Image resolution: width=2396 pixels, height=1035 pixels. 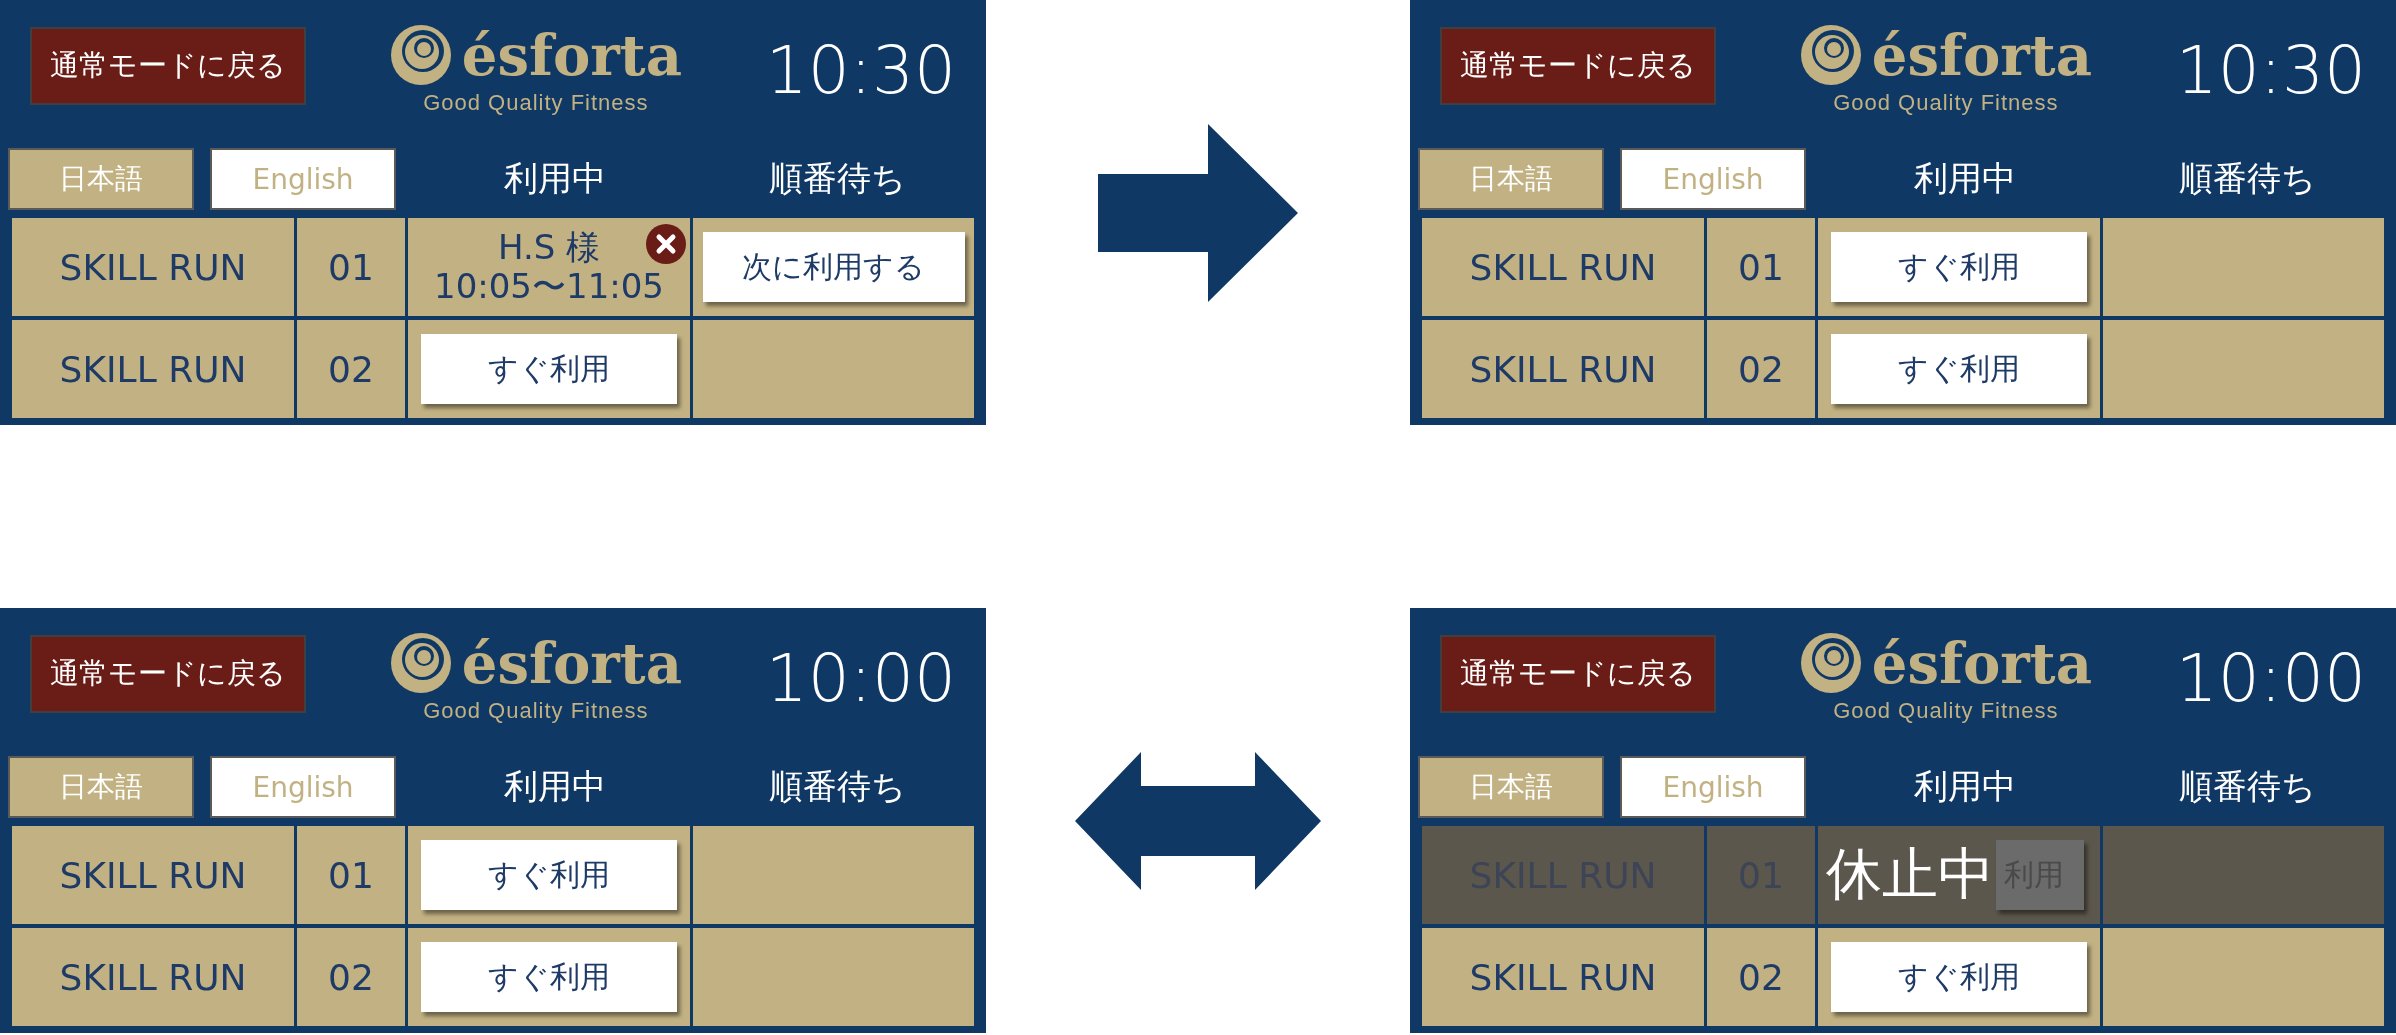 What do you see at coordinates (833, 267) in the screenshot?
I see `use-next-button: 次に利用する` at bounding box center [833, 267].